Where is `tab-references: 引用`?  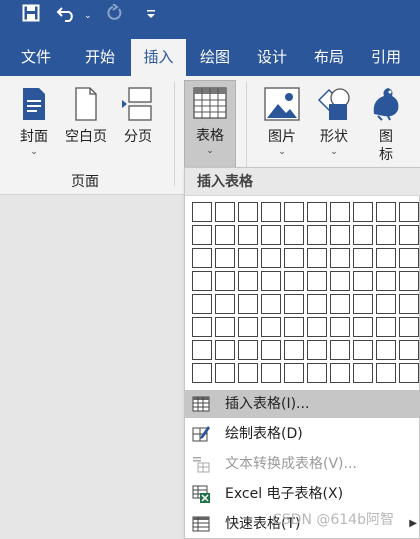
tab-references: 引用 is located at coordinates (386, 54).